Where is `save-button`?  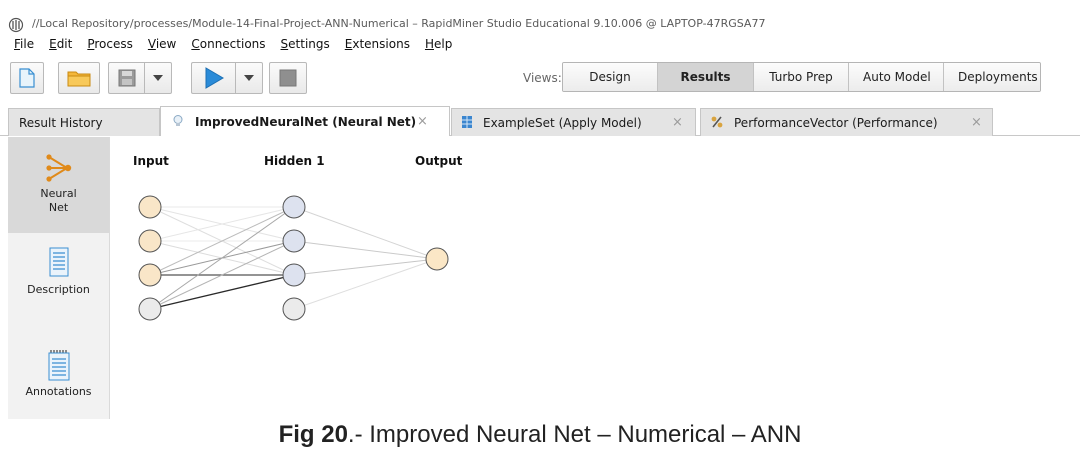
save-button is located at coordinates (126, 78).